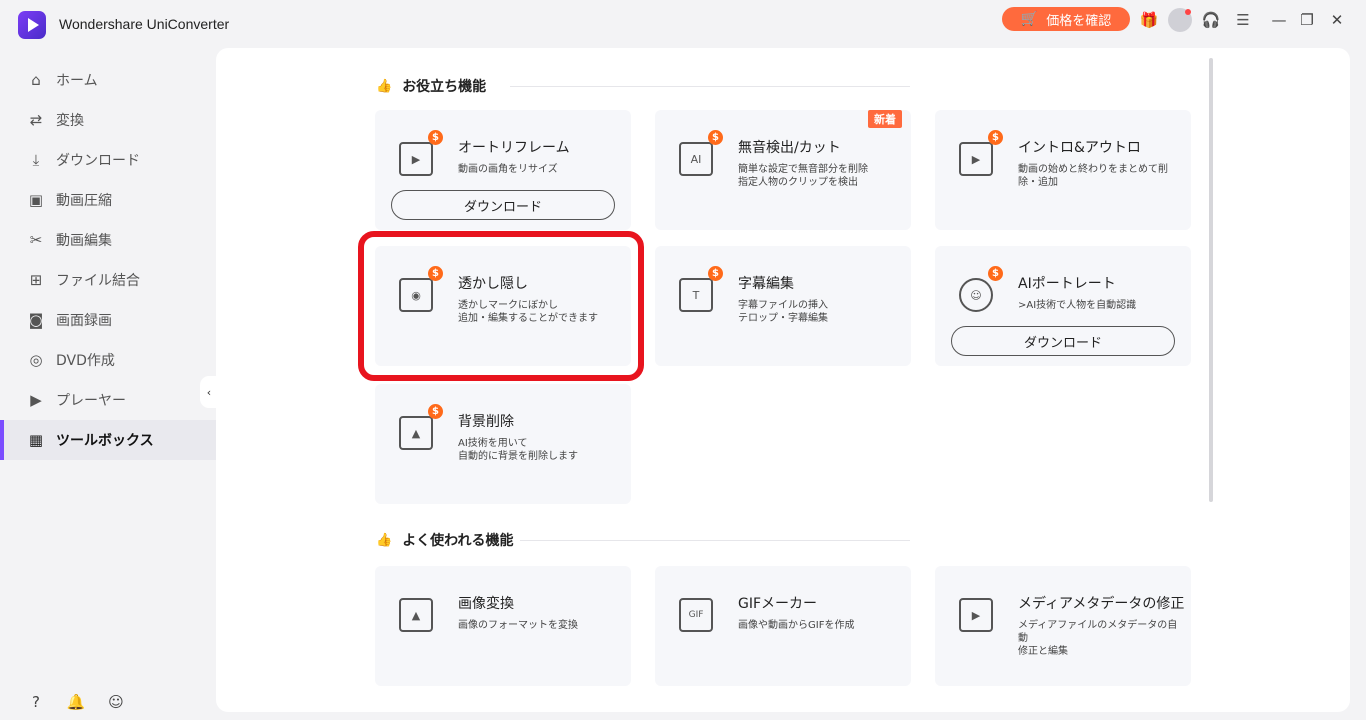 This screenshot has width=1366, height=720. What do you see at coordinates (1077, 305) in the screenshot?
I see `card-desc: >AI技術で人物を自動認識` at bounding box center [1077, 305].